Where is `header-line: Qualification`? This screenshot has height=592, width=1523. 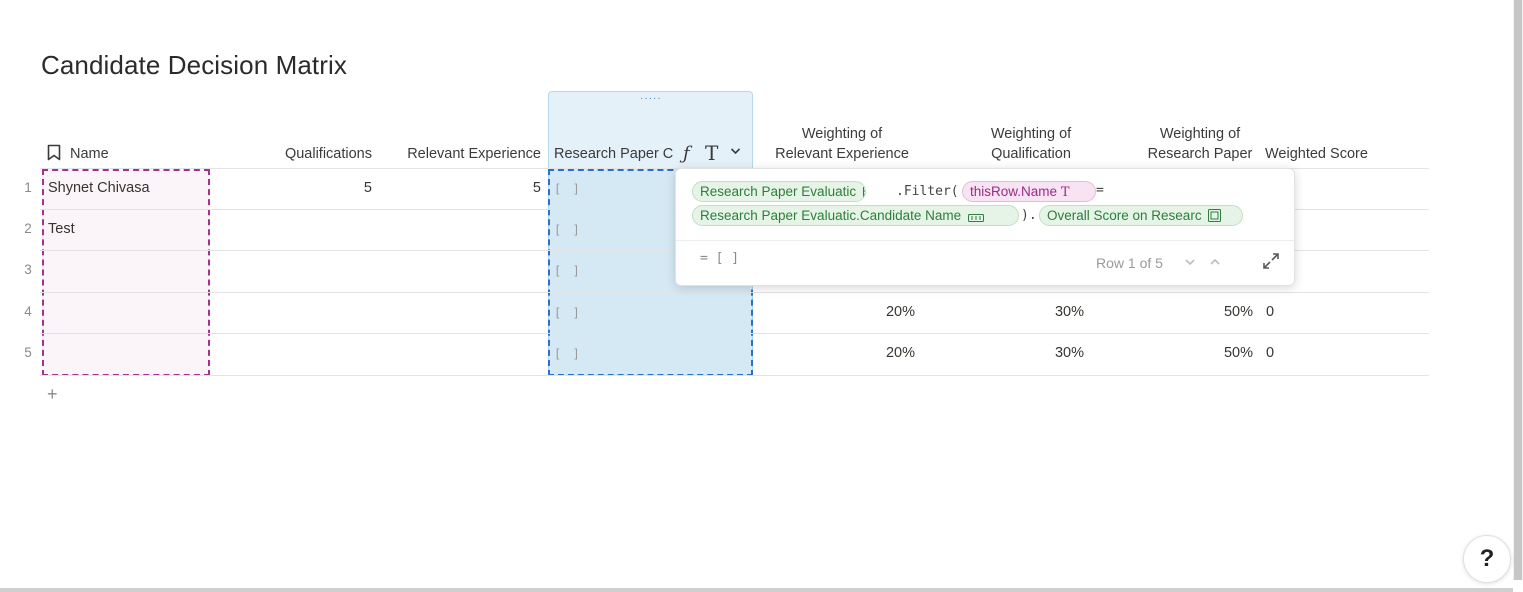 header-line: Qualification is located at coordinates (1031, 154).